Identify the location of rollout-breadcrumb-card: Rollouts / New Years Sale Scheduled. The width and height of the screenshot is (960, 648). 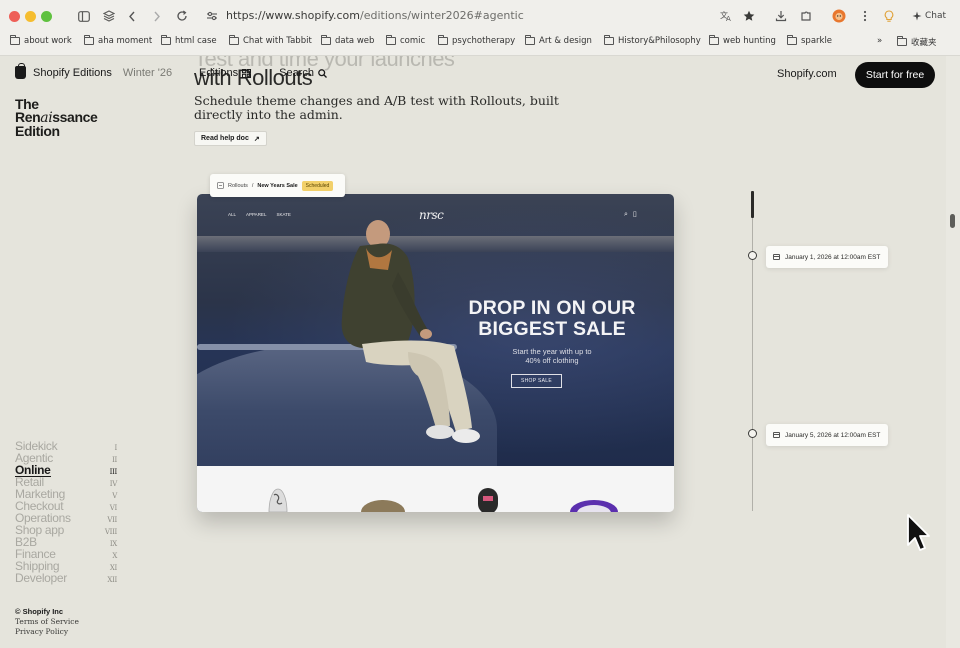
(277, 185).